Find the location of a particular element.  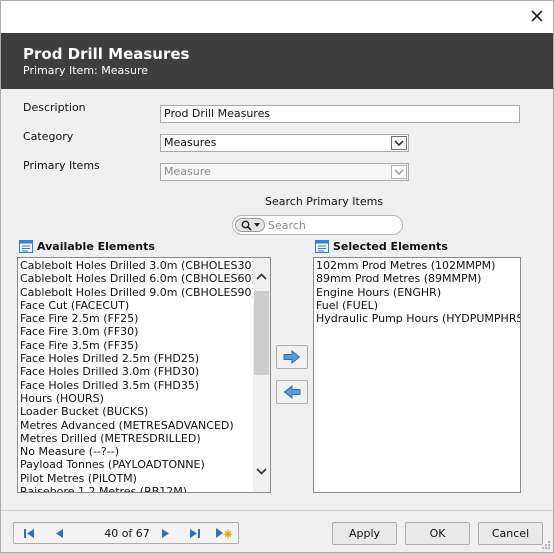

list-item: Payload Tonnes (PAYLOADTONNE) is located at coordinates (144, 464).